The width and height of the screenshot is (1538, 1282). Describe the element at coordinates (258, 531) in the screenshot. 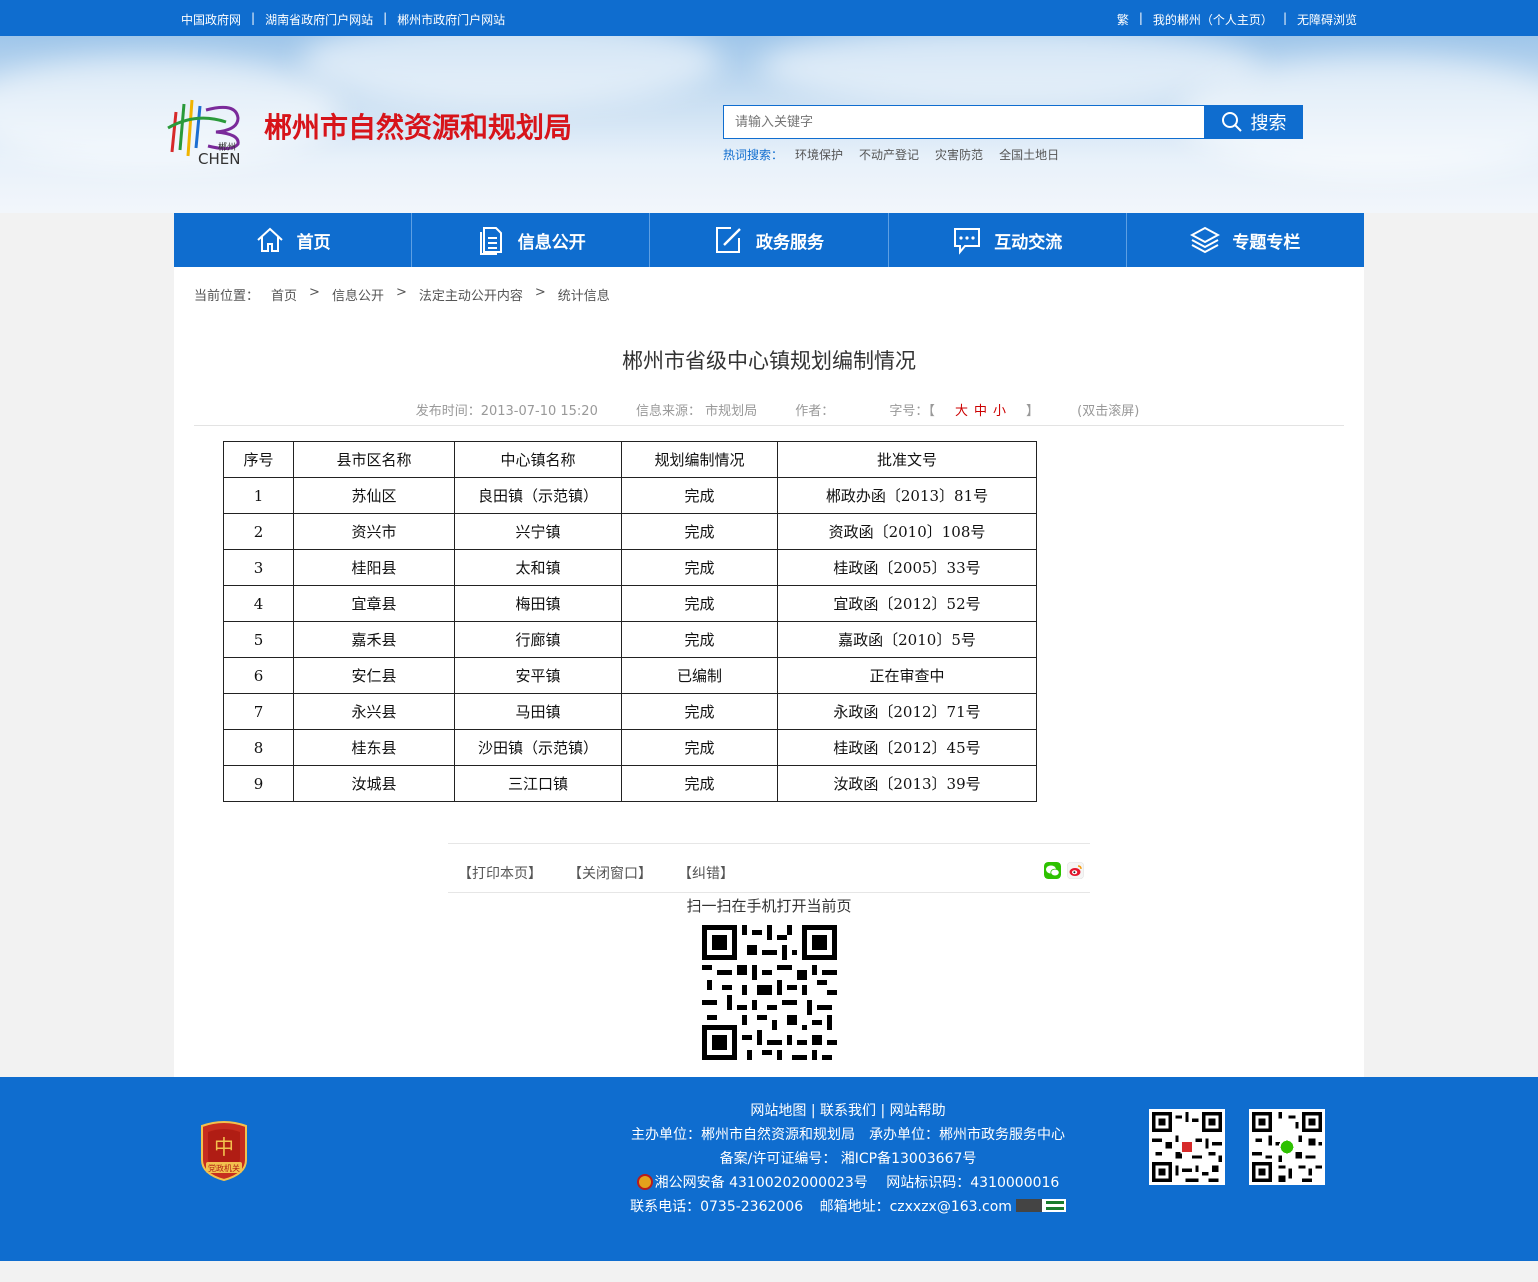

I see `table-cell: 2` at that location.